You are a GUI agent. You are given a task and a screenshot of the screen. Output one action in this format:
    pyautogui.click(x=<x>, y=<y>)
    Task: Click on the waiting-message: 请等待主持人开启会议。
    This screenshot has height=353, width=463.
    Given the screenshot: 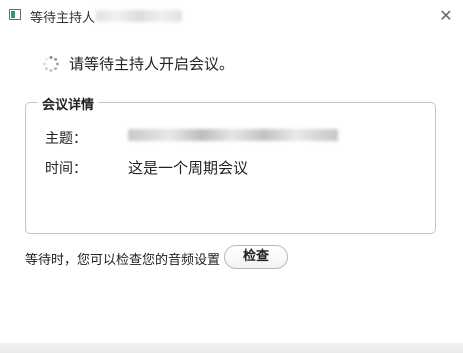 What is the action you would take?
    pyautogui.click(x=152, y=64)
    